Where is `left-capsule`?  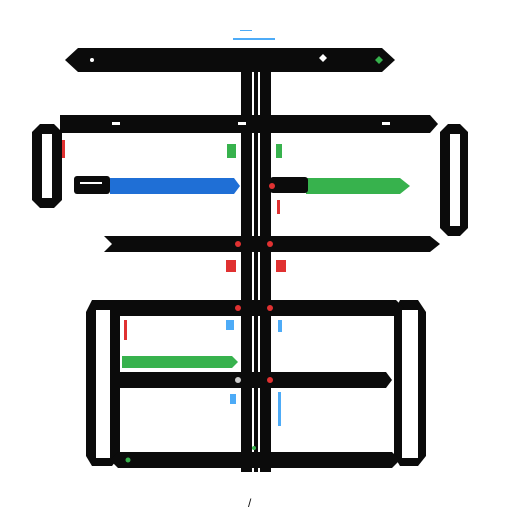 left-capsule is located at coordinates (47, 166).